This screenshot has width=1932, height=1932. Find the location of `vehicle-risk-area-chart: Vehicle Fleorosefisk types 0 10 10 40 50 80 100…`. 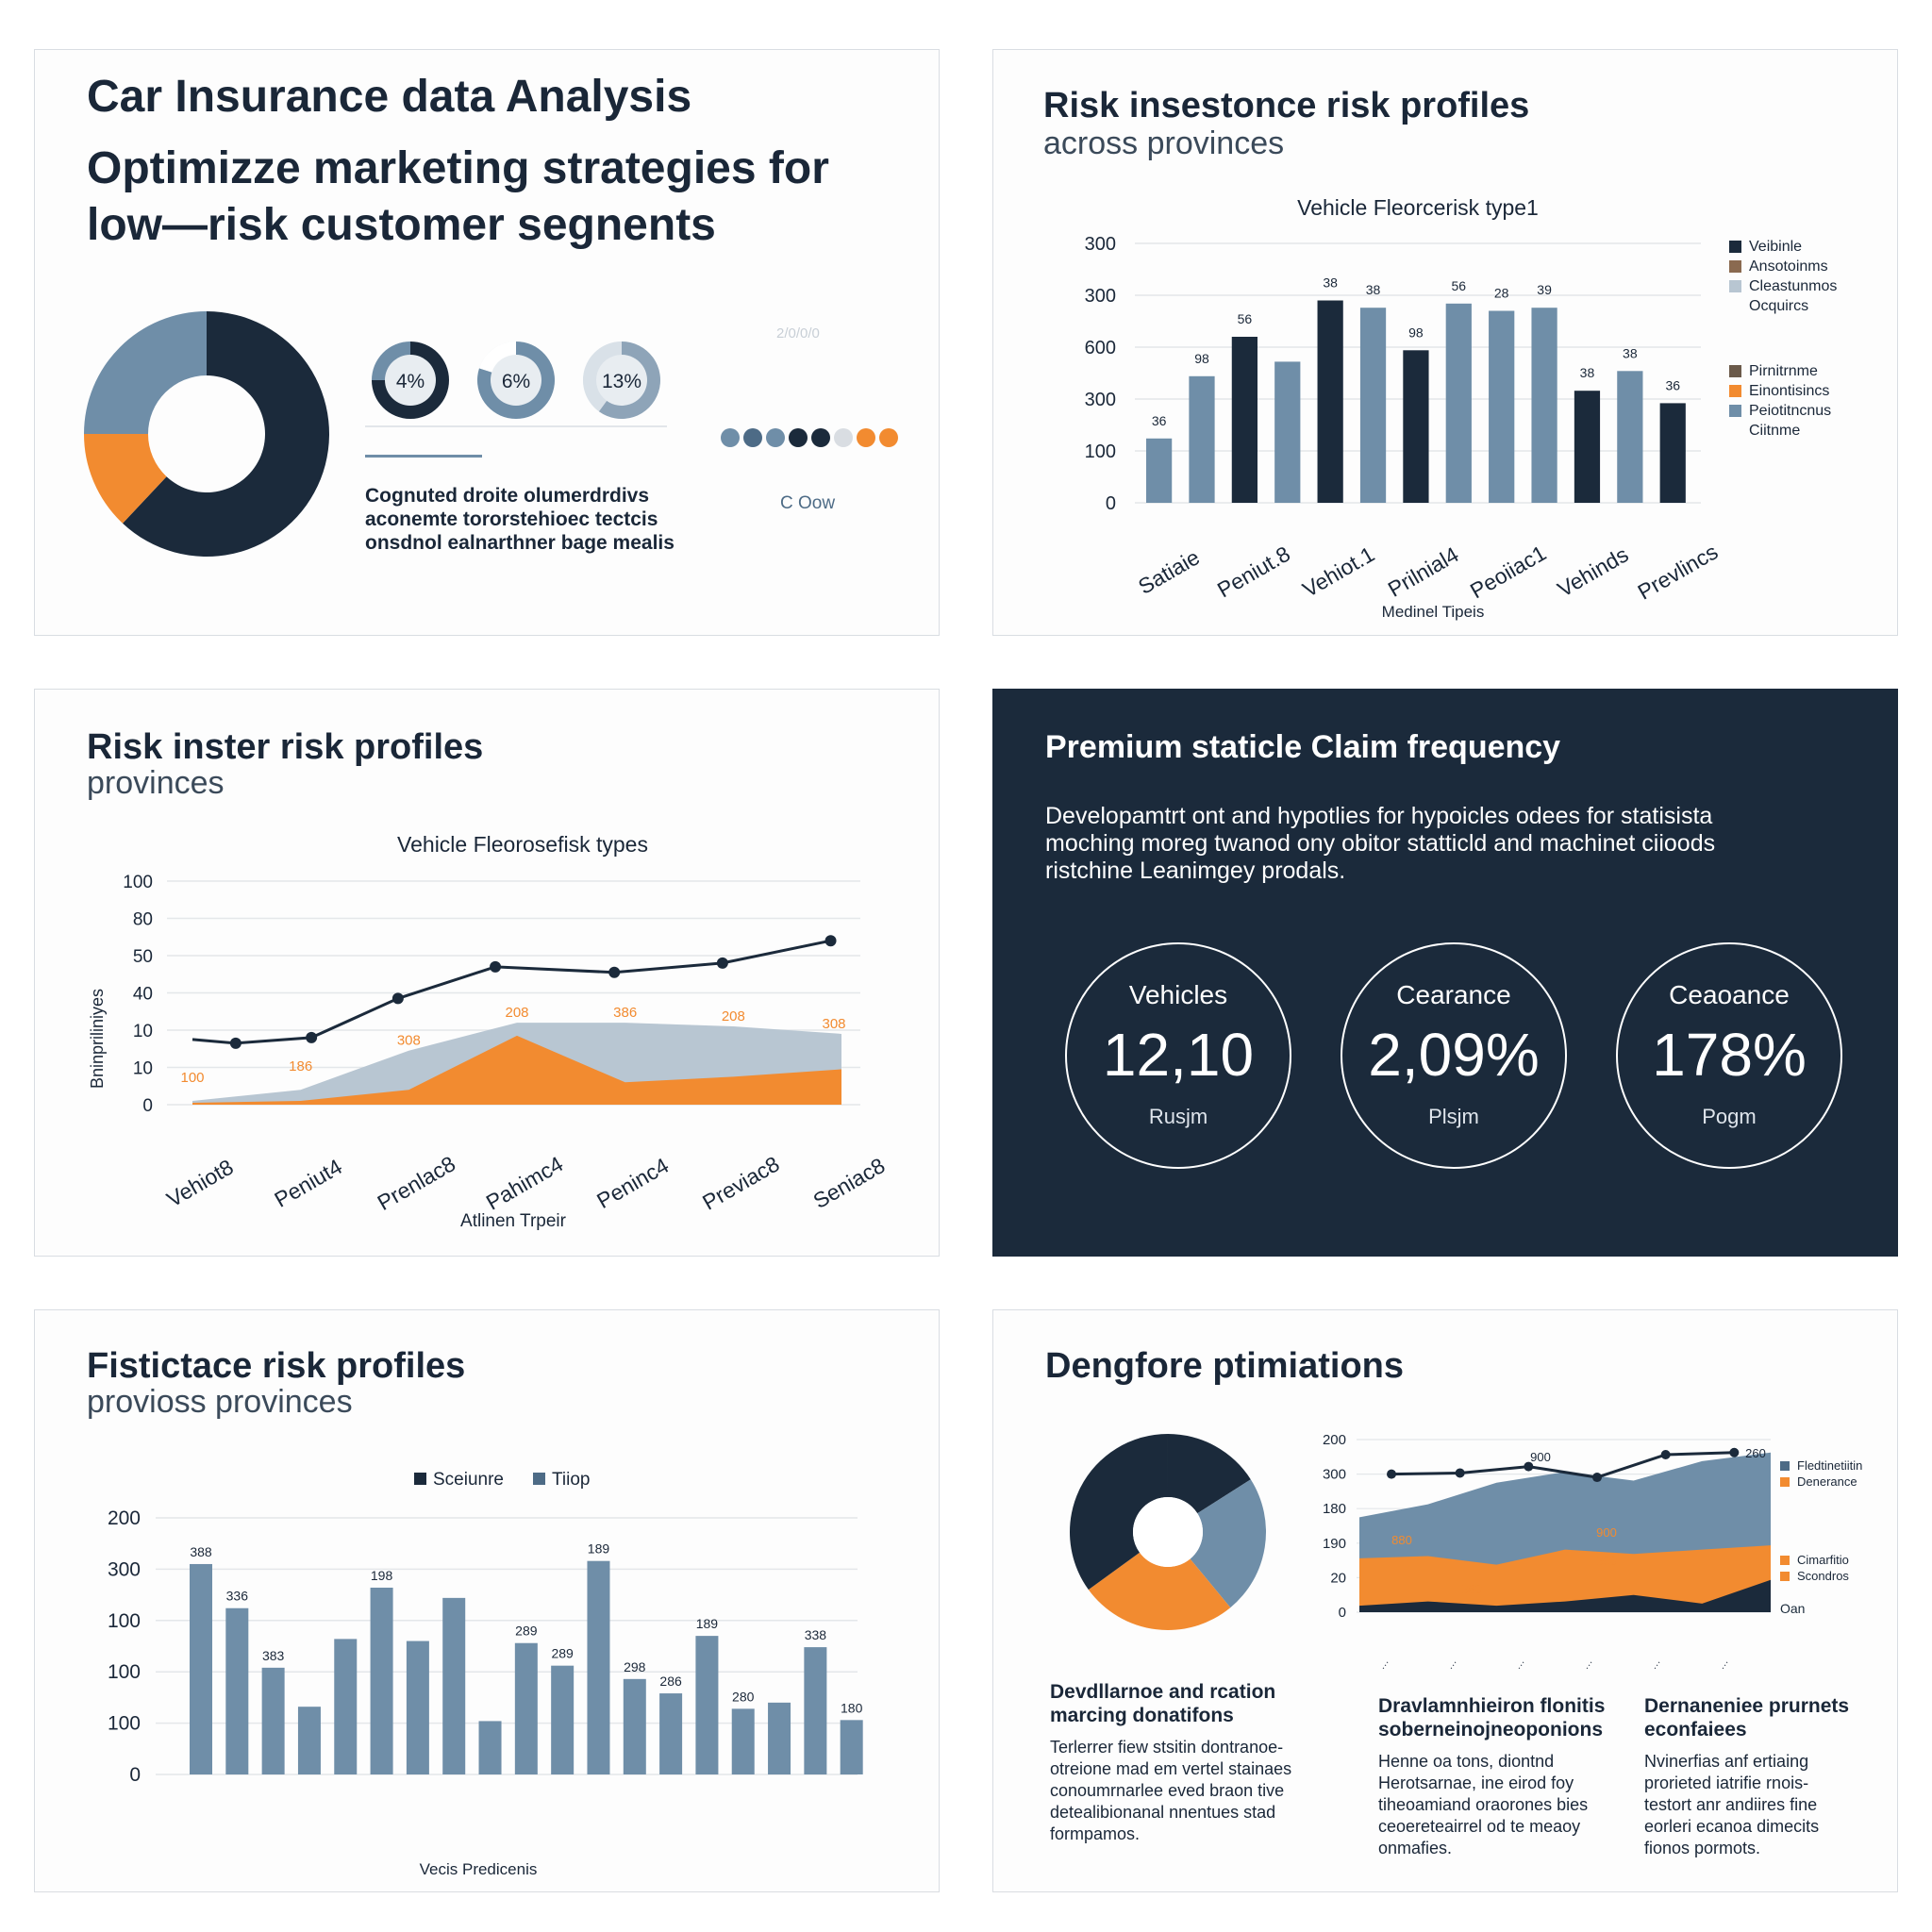

vehicle-risk-area-chart: Vehicle Fleorosefisk types 0 10 10 40 50 80 100… is located at coordinates (489, 1032).